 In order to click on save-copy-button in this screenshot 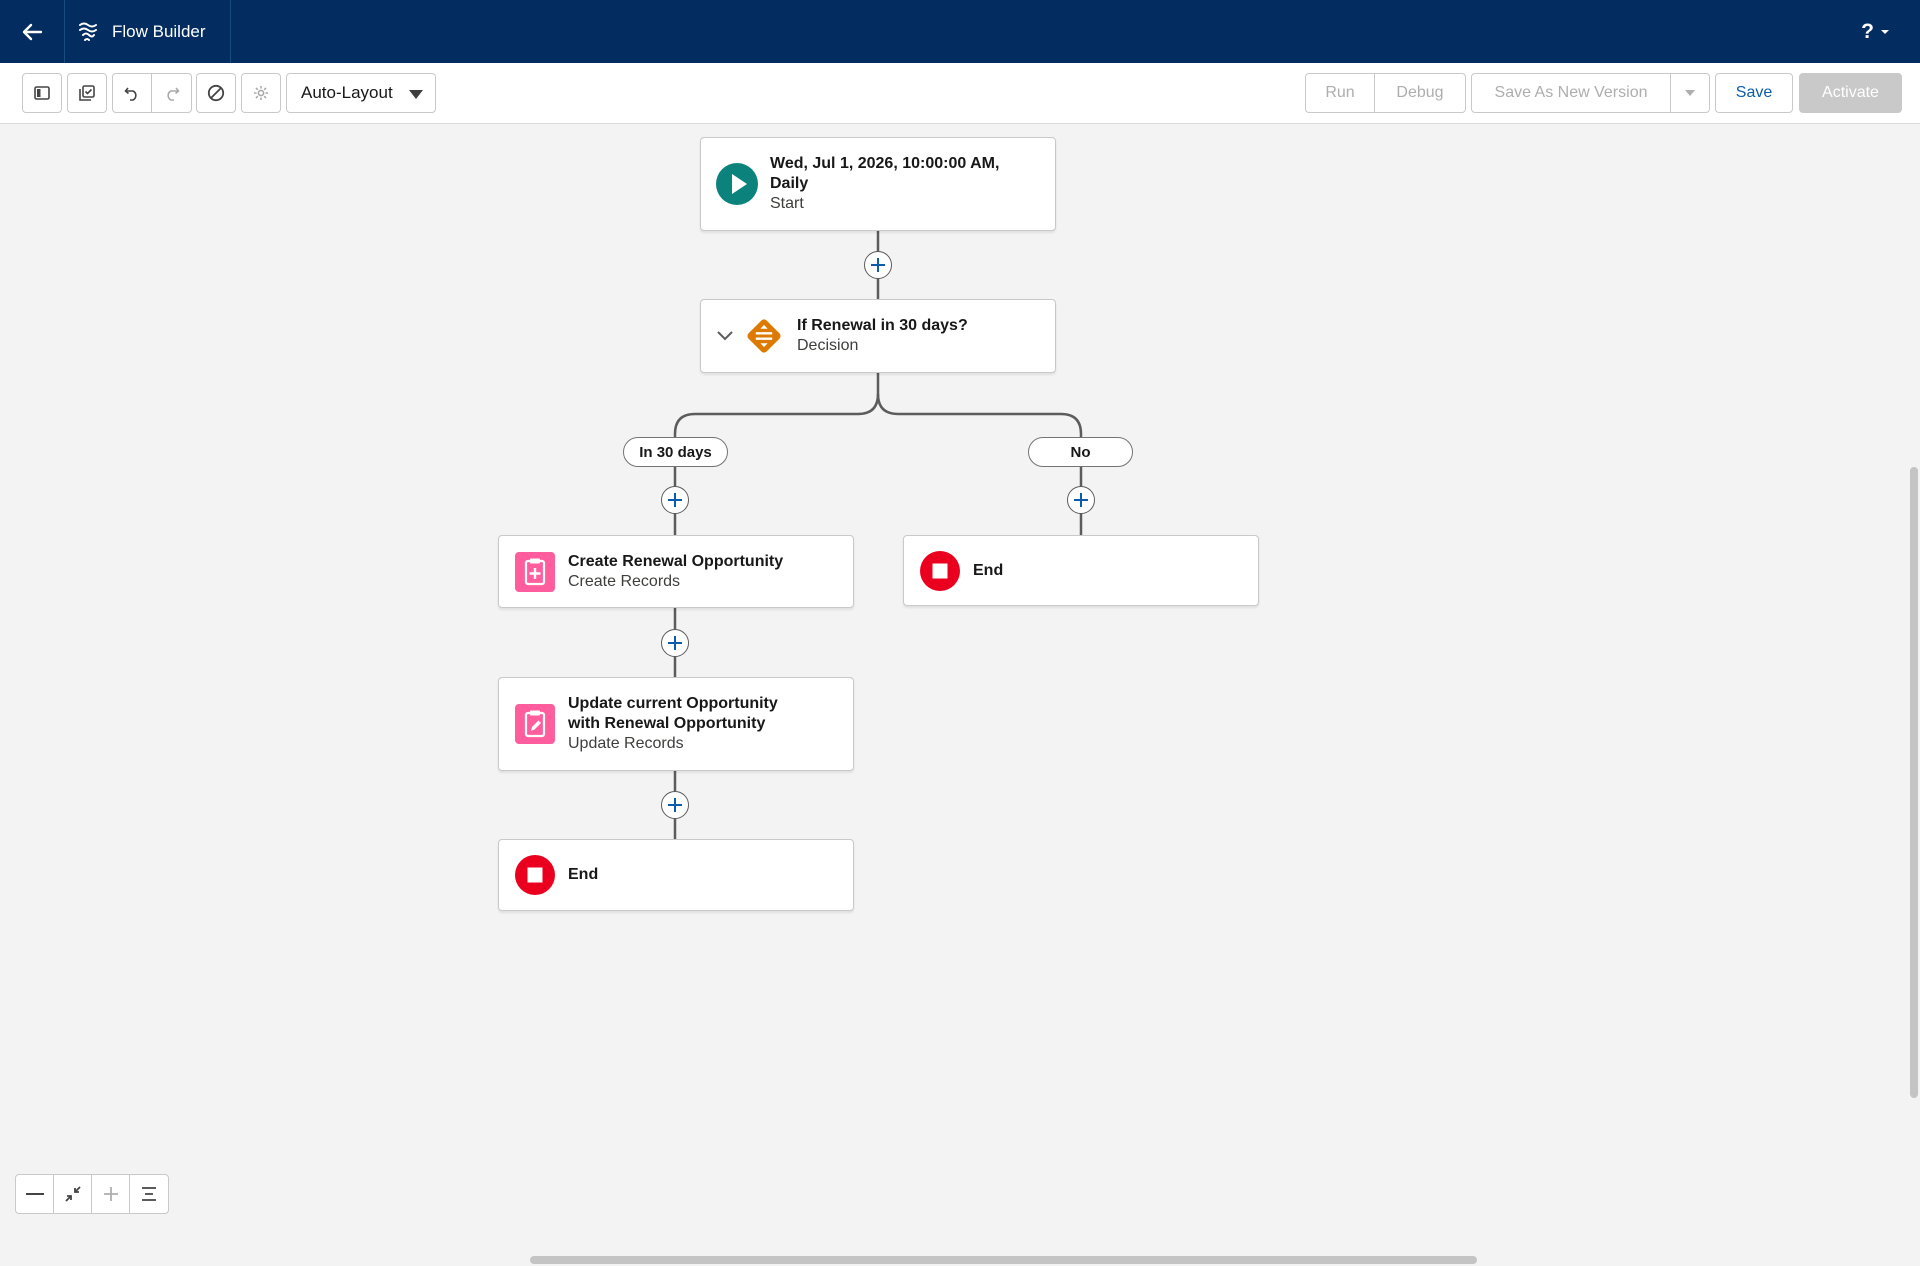, I will do `click(87, 93)`.